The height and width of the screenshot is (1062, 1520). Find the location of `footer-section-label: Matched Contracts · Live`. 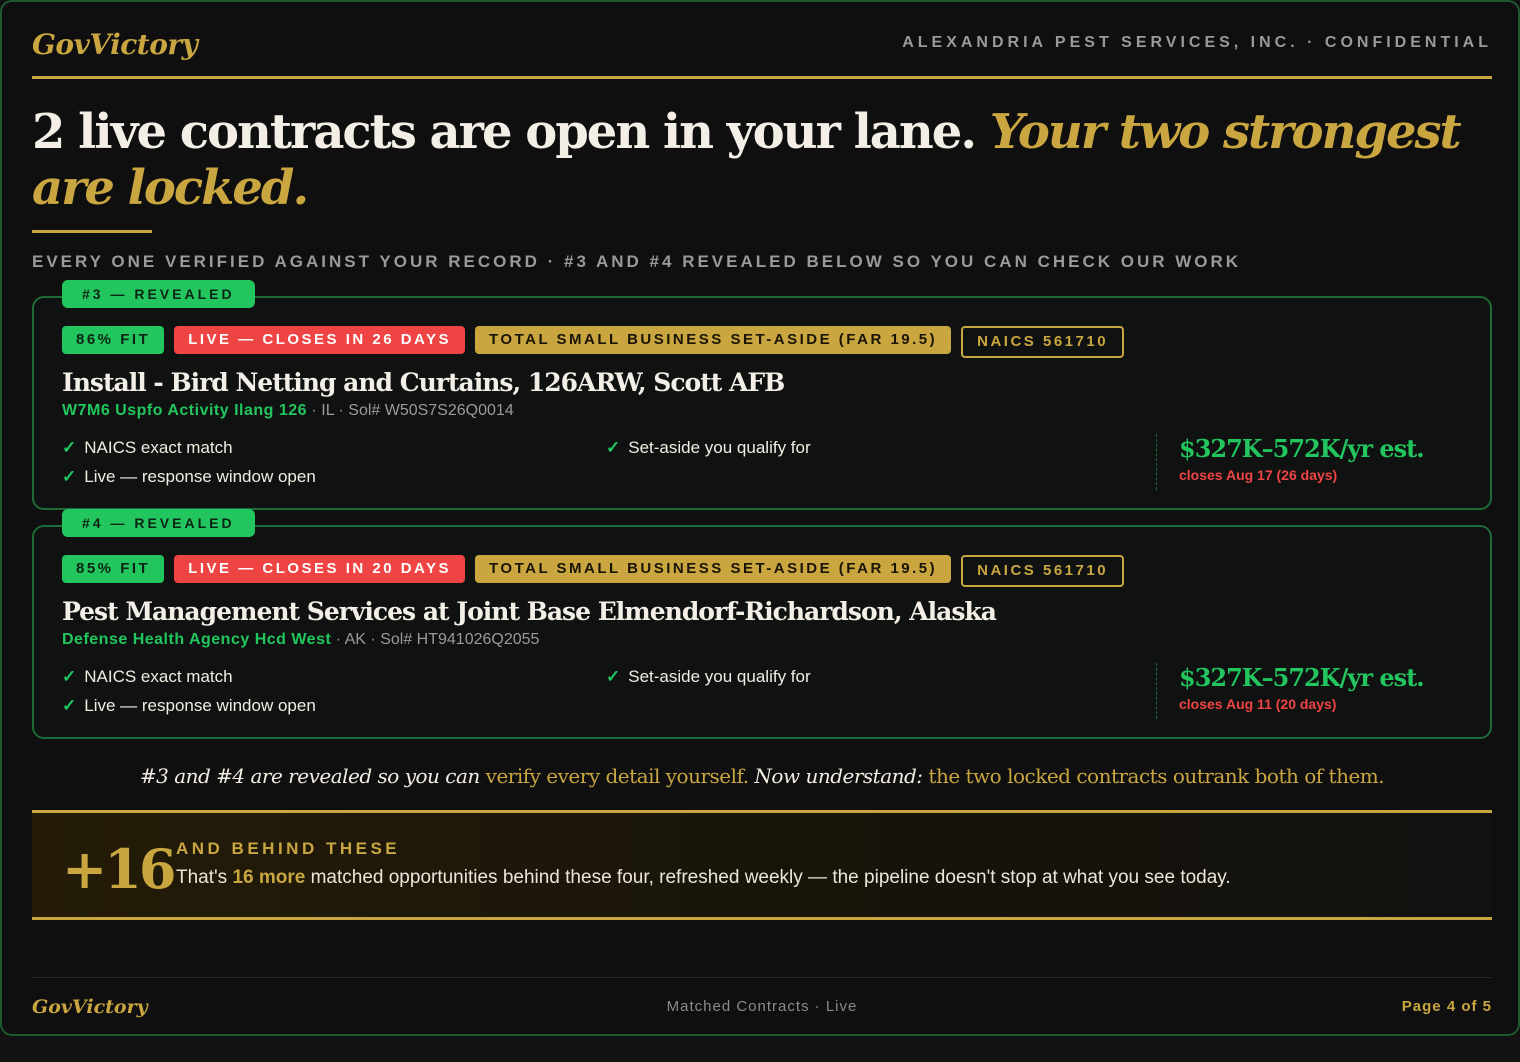

footer-section-label: Matched Contracts · Live is located at coordinates (762, 1006).